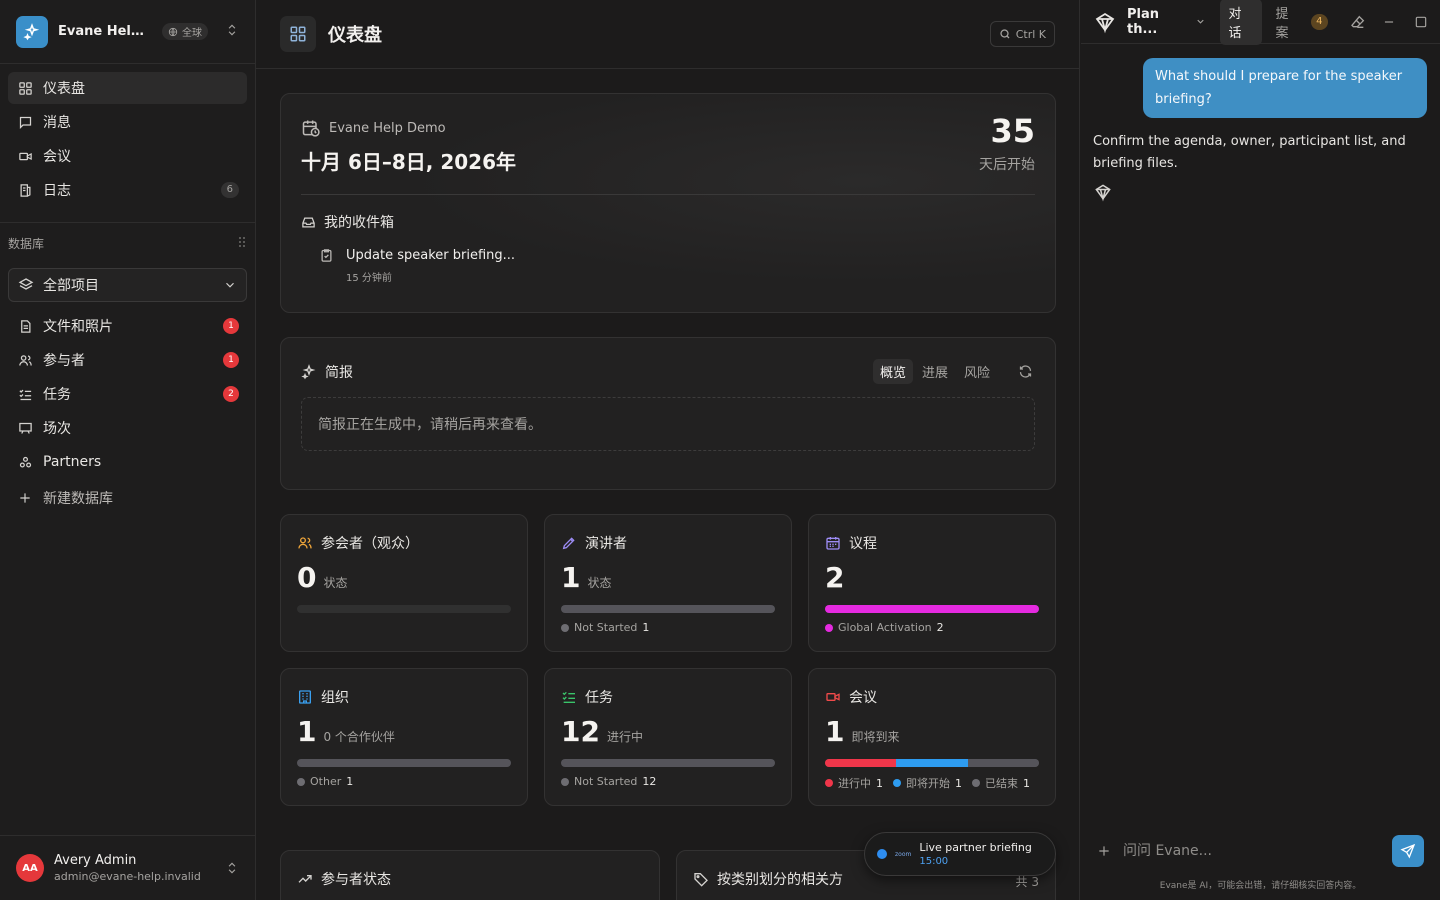 The width and height of the screenshot is (1440, 900). I want to click on tab-progress: 进展, so click(935, 371).